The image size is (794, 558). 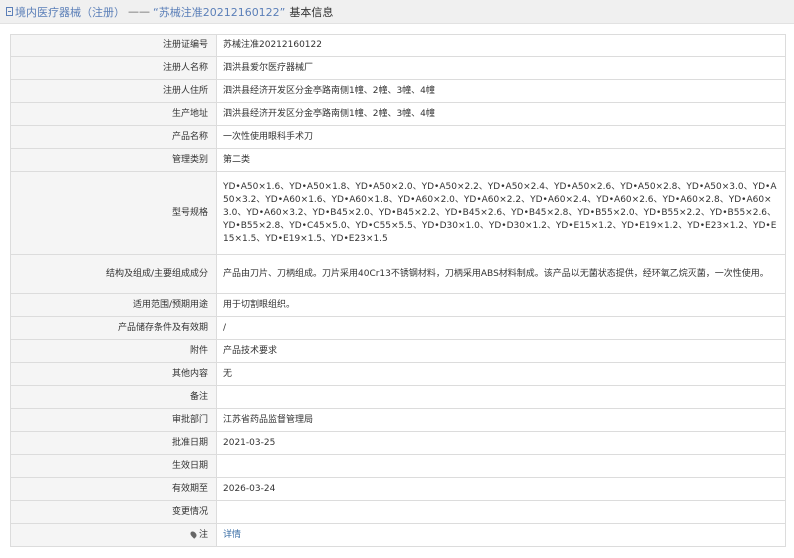 What do you see at coordinates (113, 489) in the screenshot?
I see `row-label: 有效期至` at bounding box center [113, 489].